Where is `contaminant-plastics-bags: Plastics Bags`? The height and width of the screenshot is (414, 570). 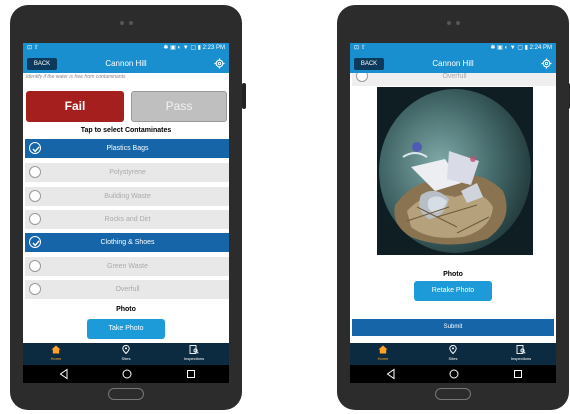
contaminant-plastics-bags: Plastics Bags is located at coordinates (127, 148).